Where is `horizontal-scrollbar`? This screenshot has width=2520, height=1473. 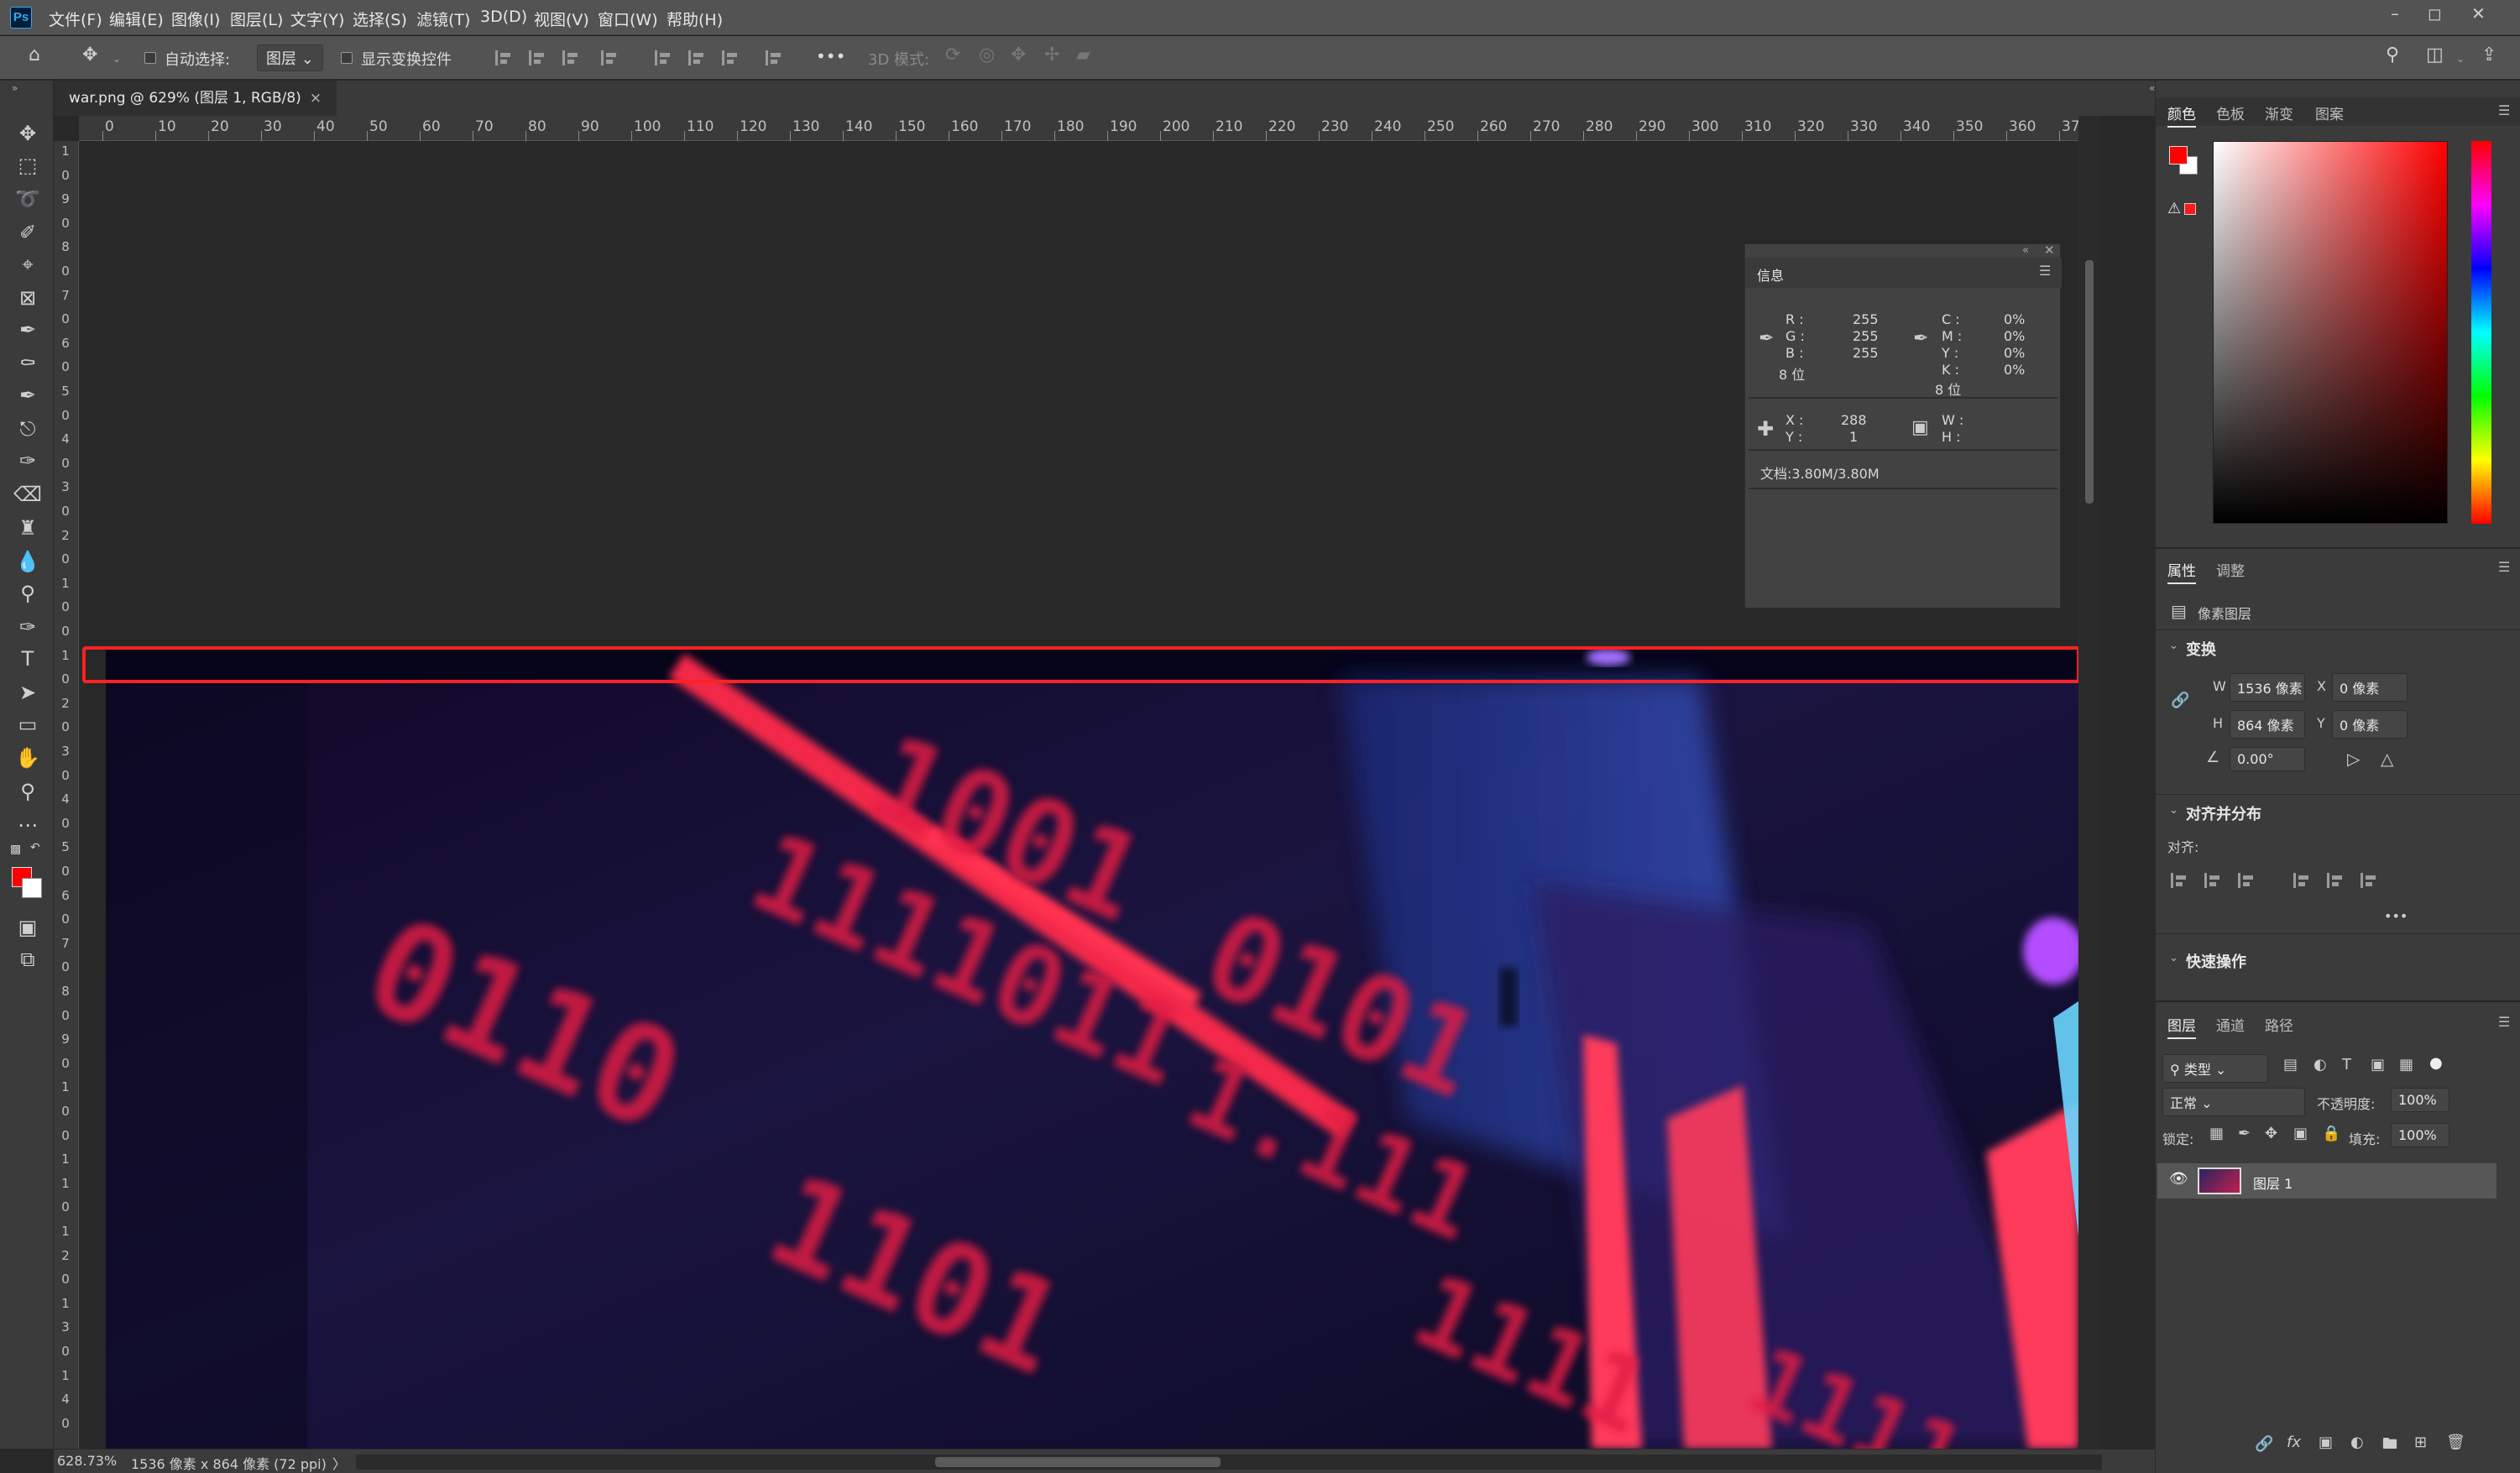 horizontal-scrollbar is located at coordinates (1229, 1462).